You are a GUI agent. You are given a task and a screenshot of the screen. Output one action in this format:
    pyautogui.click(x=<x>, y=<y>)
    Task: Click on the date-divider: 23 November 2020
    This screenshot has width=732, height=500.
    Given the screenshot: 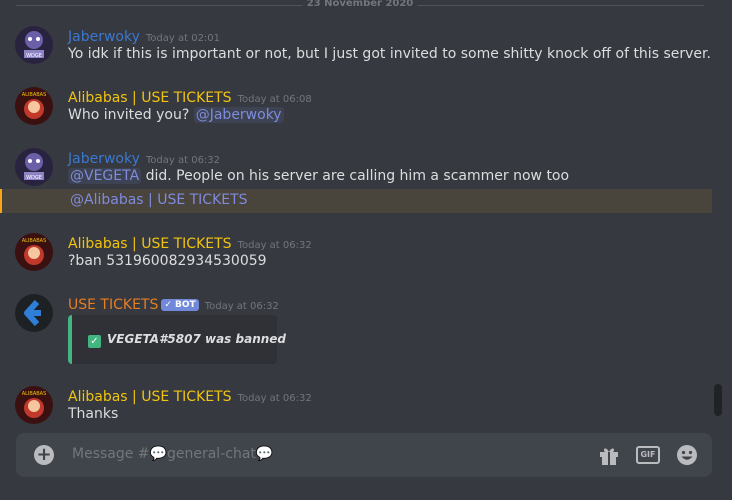 What is the action you would take?
    pyautogui.click(x=360, y=6)
    